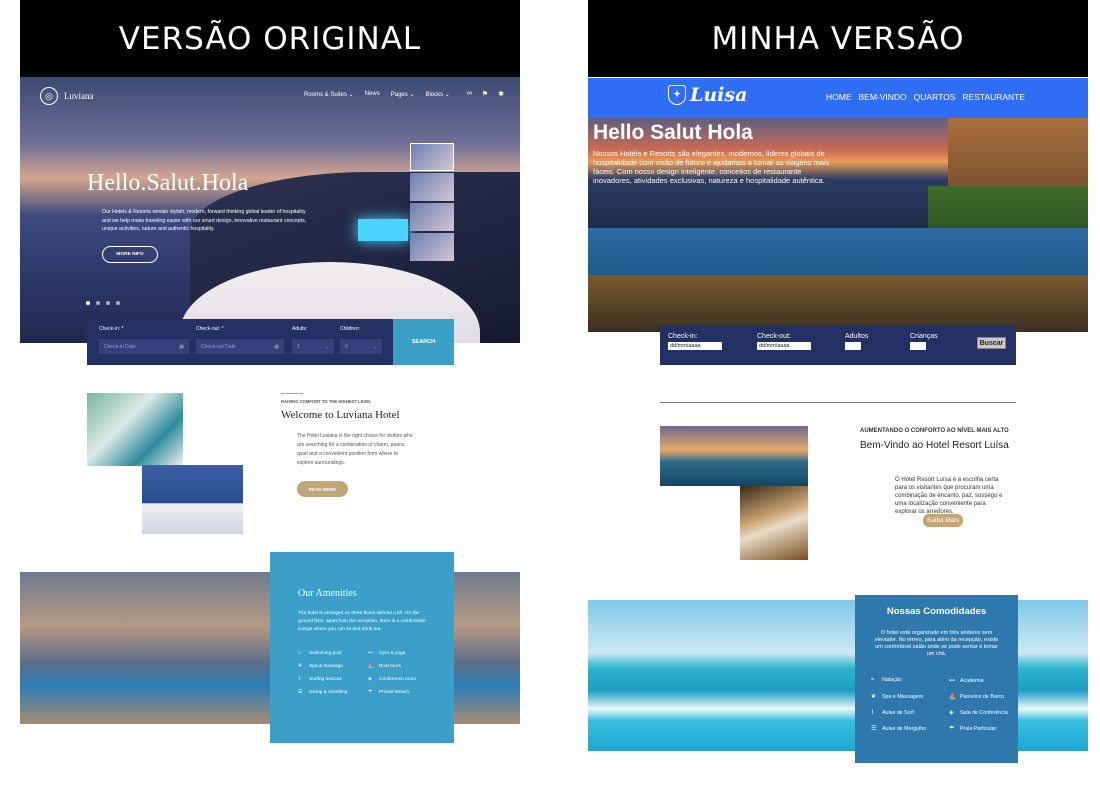 Image resolution: width=1100 pixels, height=792 pixels. Describe the element at coordinates (144, 346) in the screenshot. I see `checkin-input: Check-in Date ▦` at that location.